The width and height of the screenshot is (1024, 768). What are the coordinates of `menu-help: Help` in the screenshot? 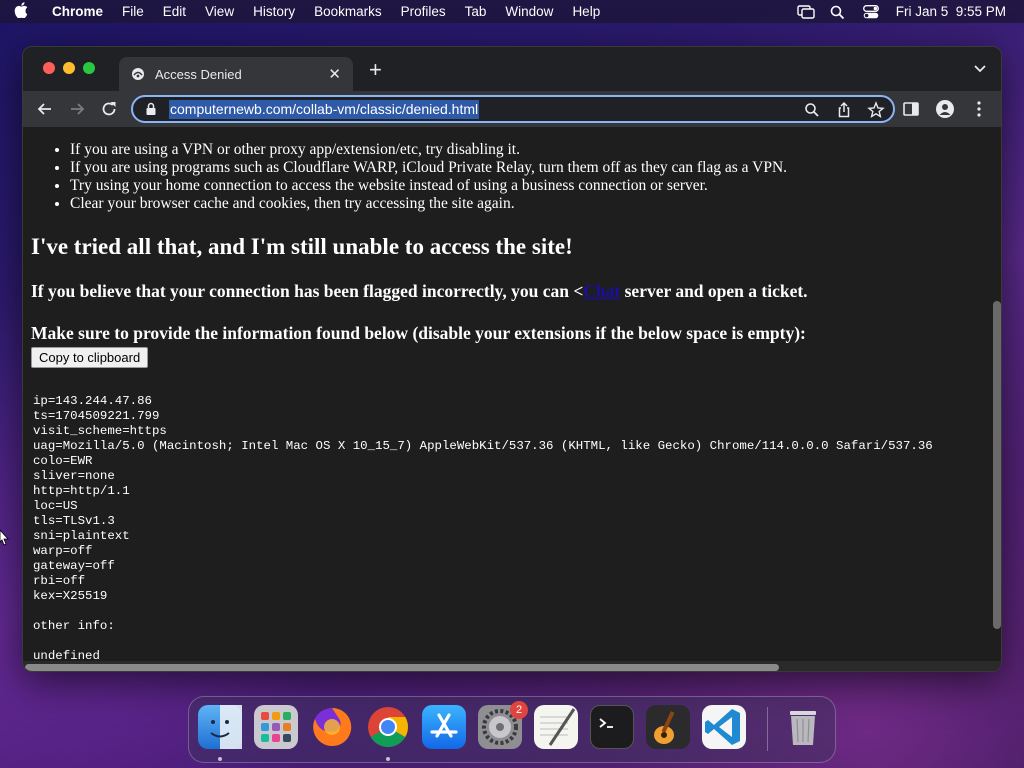 It's located at (586, 11).